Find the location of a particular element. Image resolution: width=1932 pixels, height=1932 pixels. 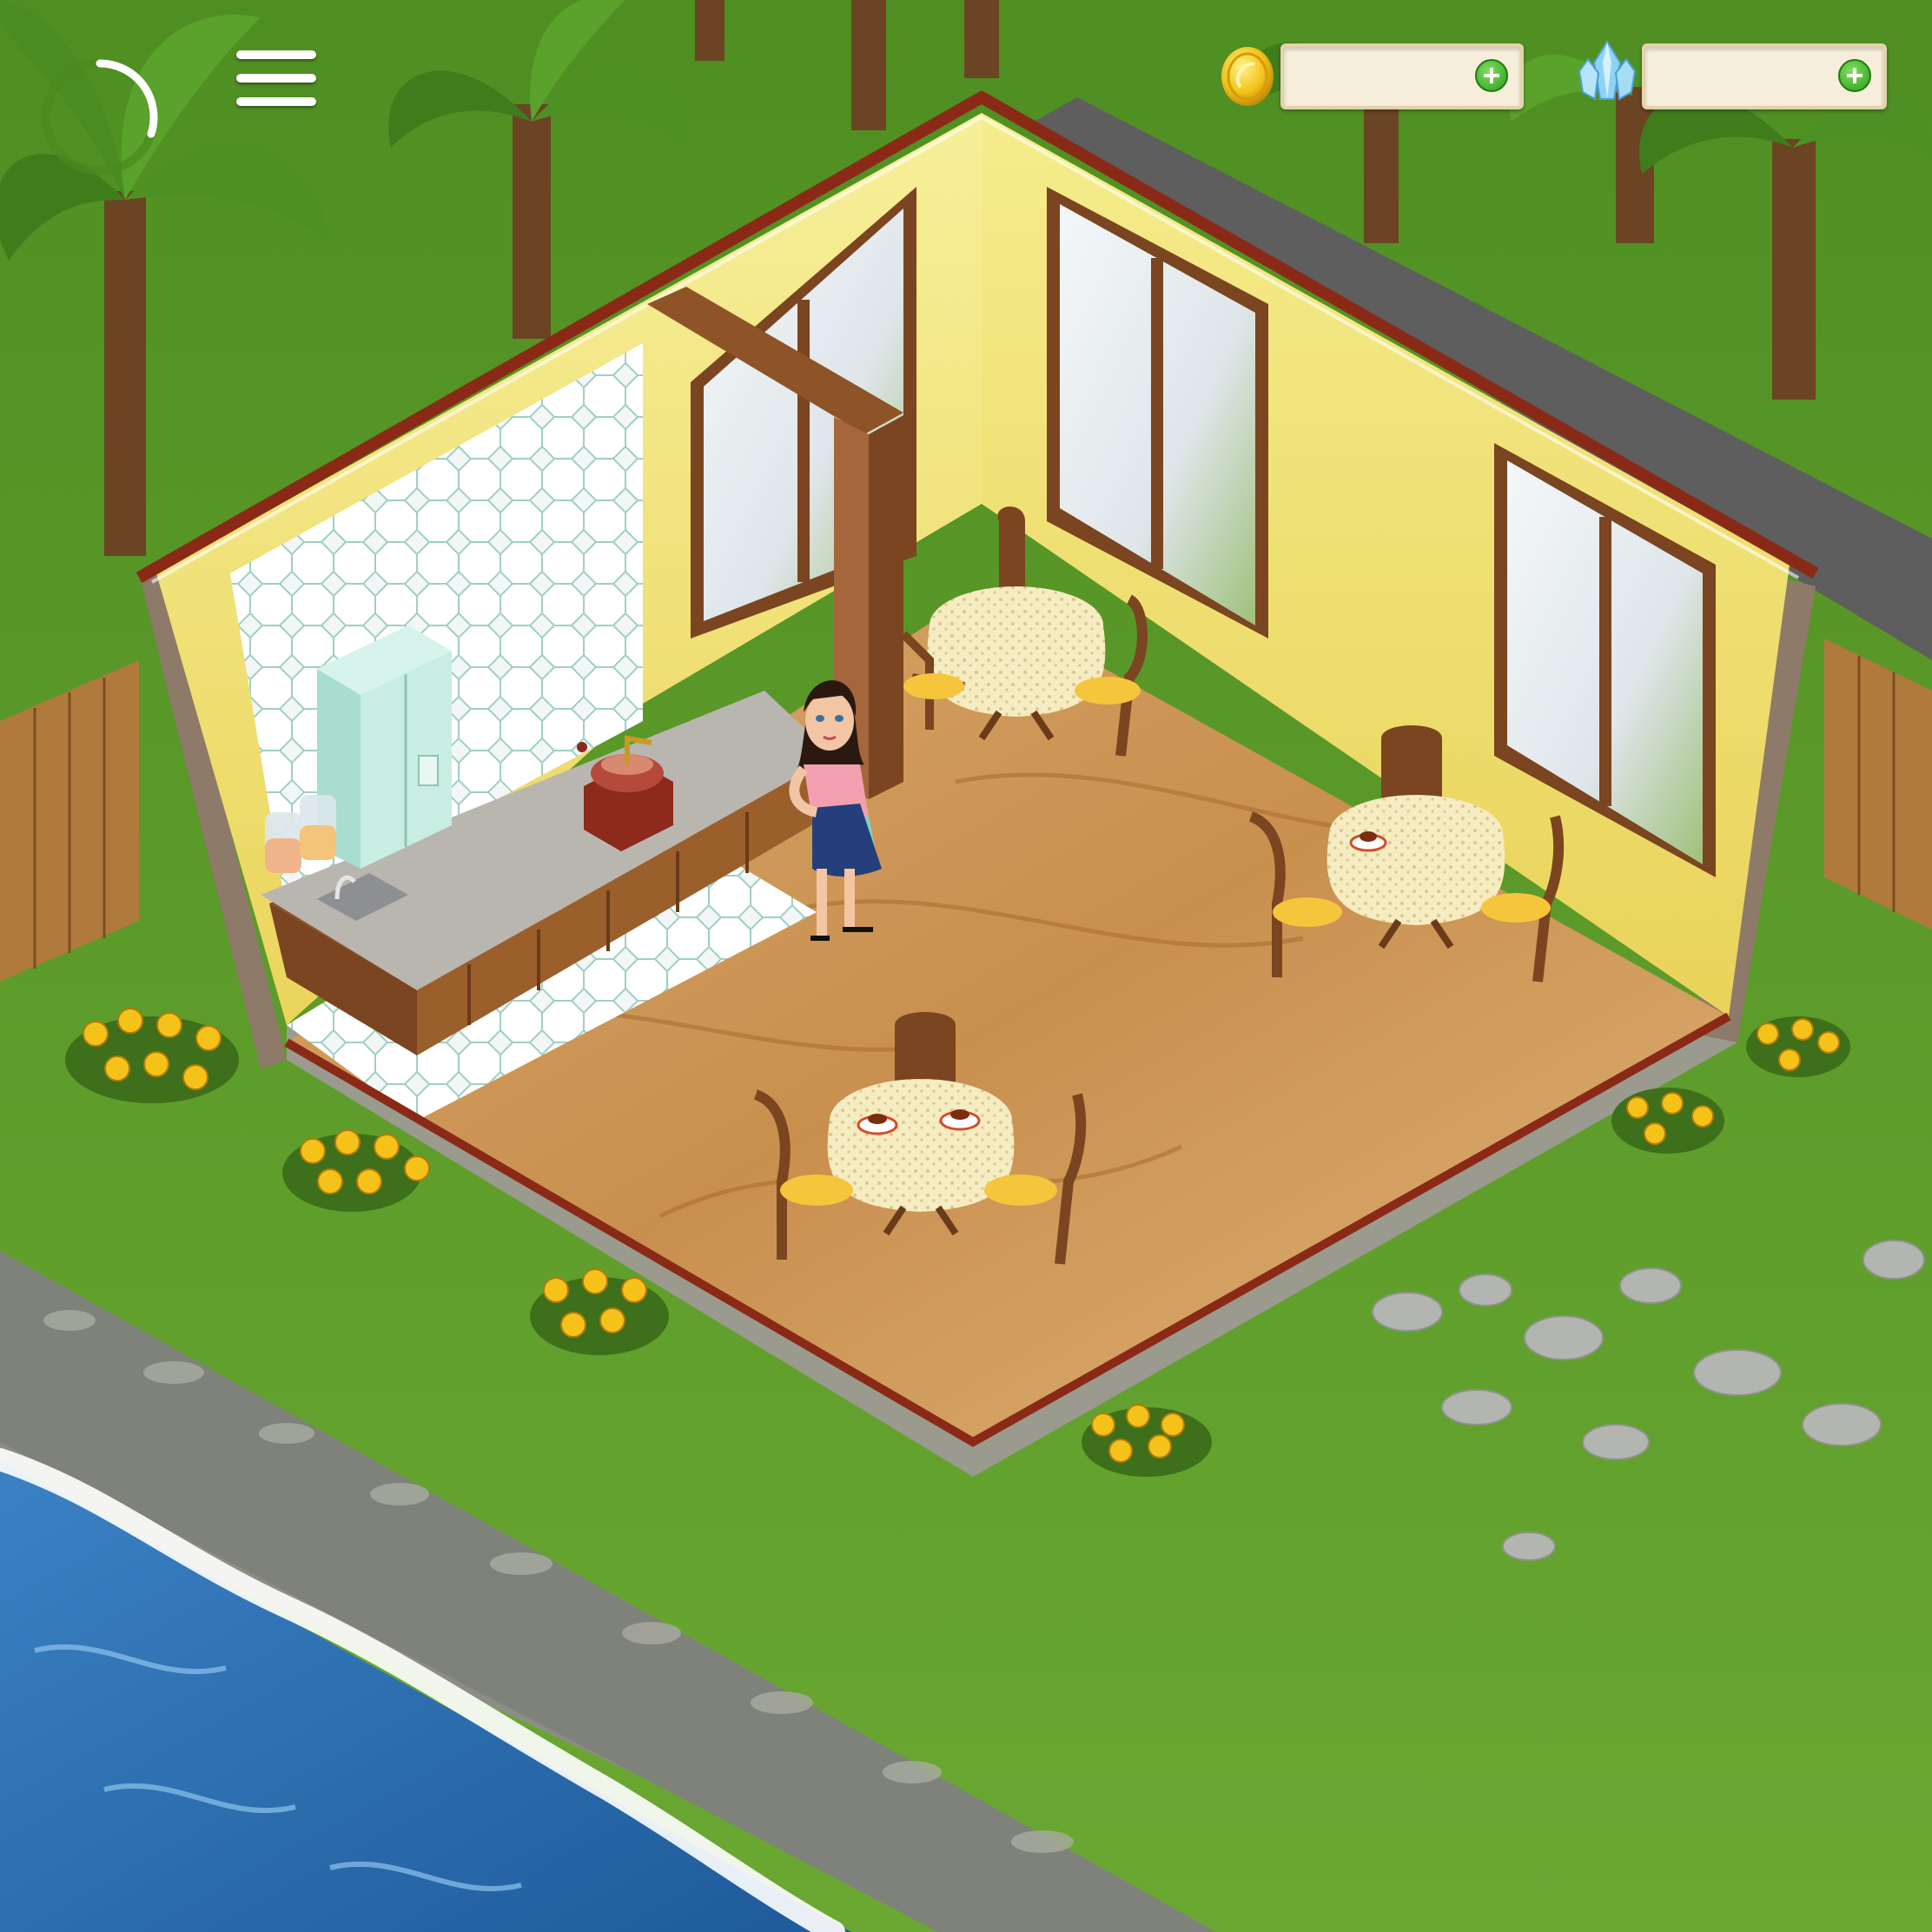

level-progress-ring-icon is located at coordinates (100, 117).